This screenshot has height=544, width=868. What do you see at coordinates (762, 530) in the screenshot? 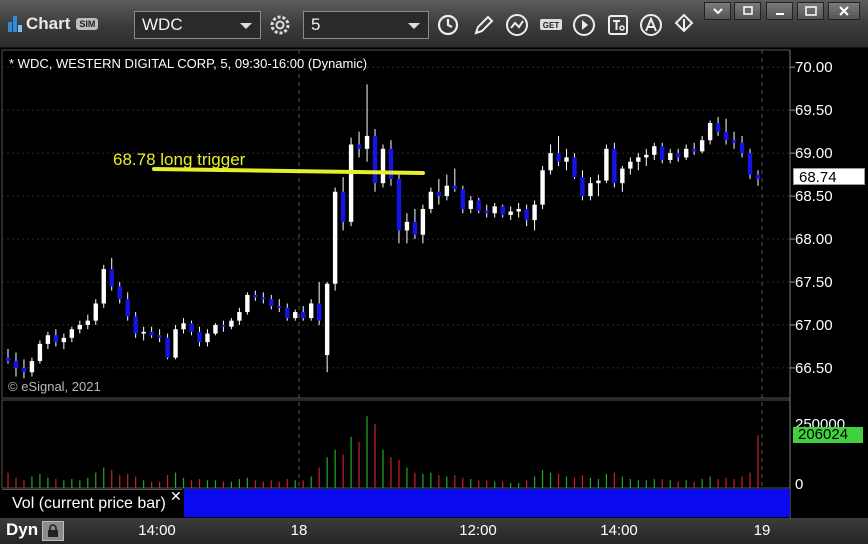
I see `x-tick-label: 19` at bounding box center [762, 530].